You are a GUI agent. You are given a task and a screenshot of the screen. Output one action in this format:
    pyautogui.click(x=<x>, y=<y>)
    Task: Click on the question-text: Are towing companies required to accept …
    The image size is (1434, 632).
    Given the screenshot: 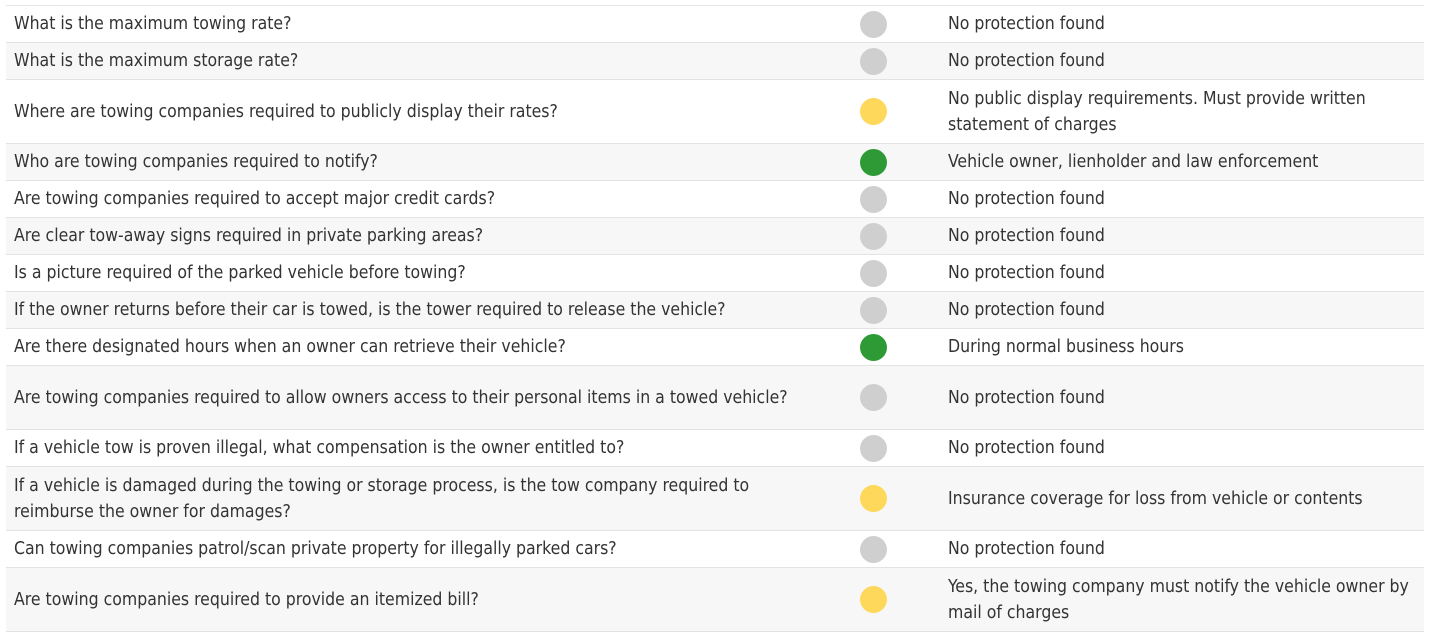 What is the action you would take?
    pyautogui.click(x=255, y=199)
    